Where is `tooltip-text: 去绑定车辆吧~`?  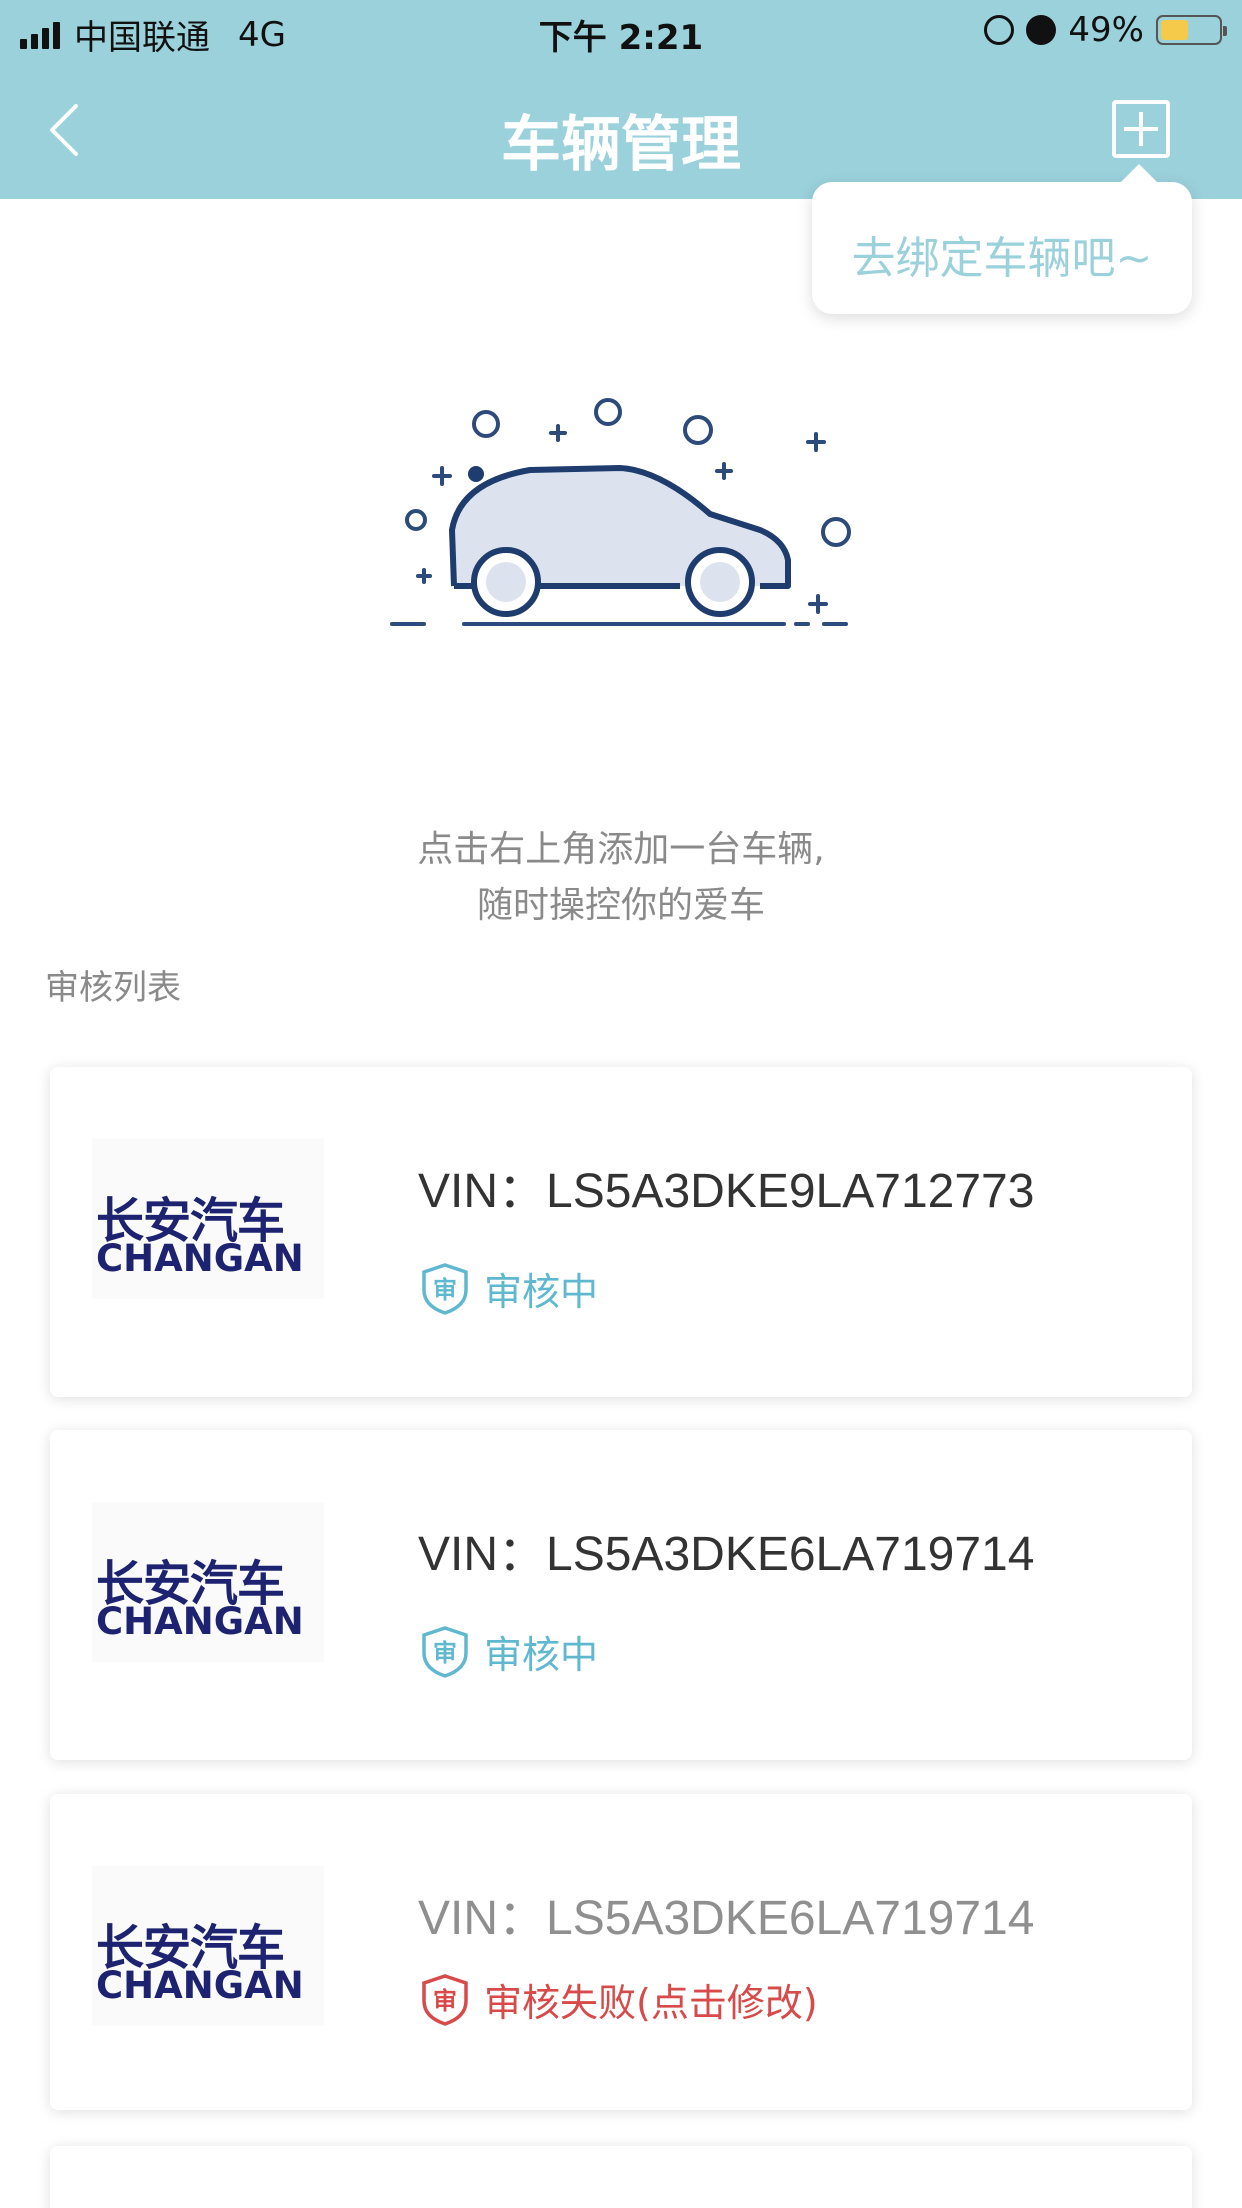 tooltip-text: 去绑定车辆吧~ is located at coordinates (1002, 258).